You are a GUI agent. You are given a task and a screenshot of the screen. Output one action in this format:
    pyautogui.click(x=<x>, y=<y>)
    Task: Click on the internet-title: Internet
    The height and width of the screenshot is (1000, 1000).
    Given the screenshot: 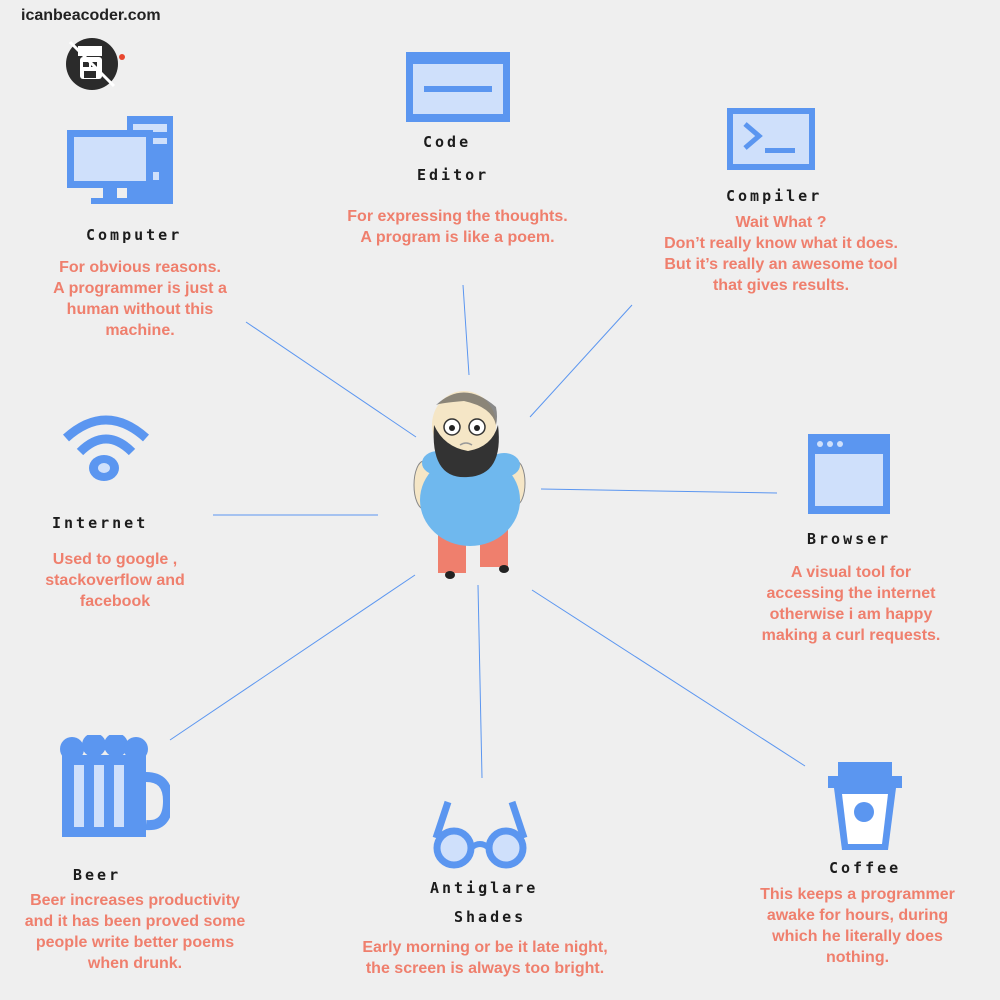 What is the action you would take?
    pyautogui.click(x=100, y=523)
    